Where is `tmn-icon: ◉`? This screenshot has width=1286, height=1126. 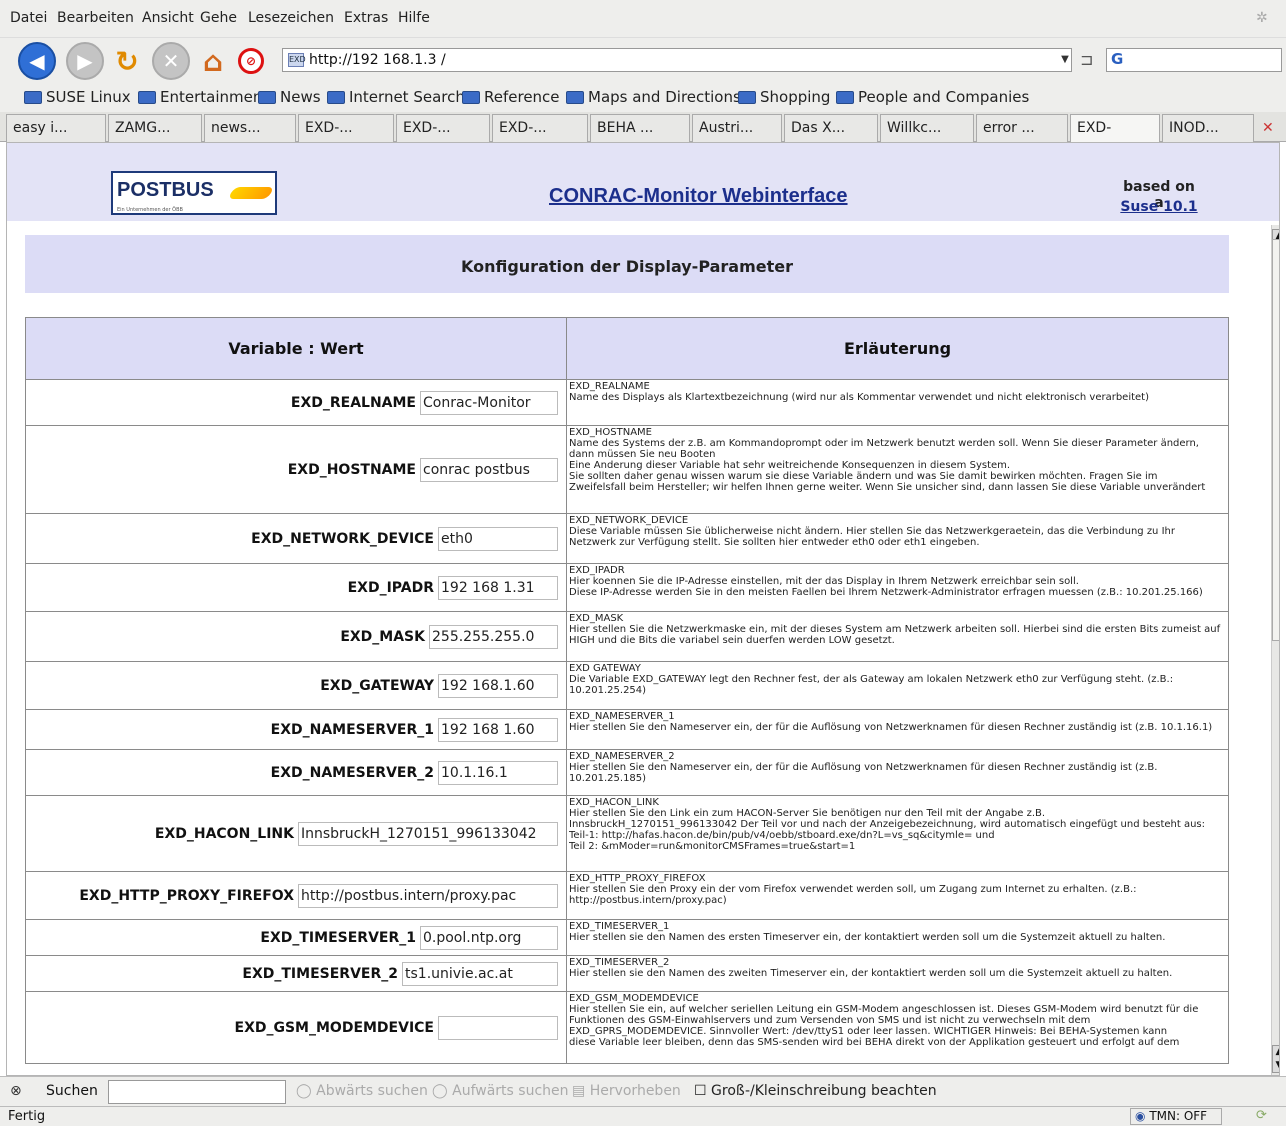
tmn-icon: ◉ is located at coordinates (1140, 1116).